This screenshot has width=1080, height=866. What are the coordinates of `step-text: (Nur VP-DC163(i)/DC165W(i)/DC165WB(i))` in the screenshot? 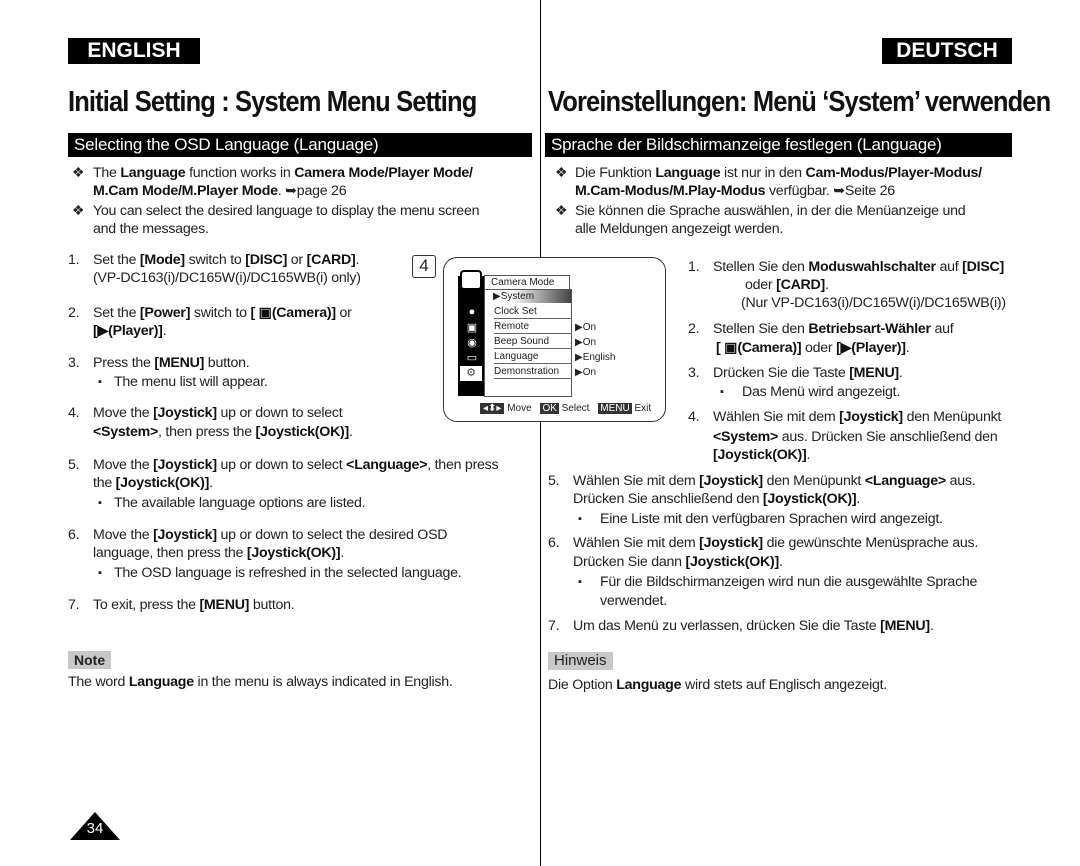 It's located at (873, 303).